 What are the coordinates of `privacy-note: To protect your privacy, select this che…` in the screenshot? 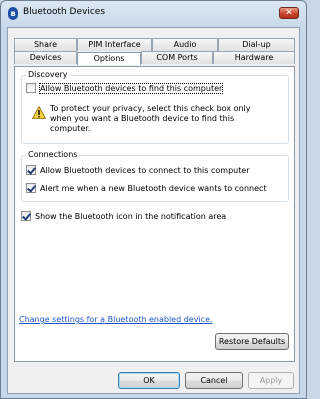 It's located at (150, 118).